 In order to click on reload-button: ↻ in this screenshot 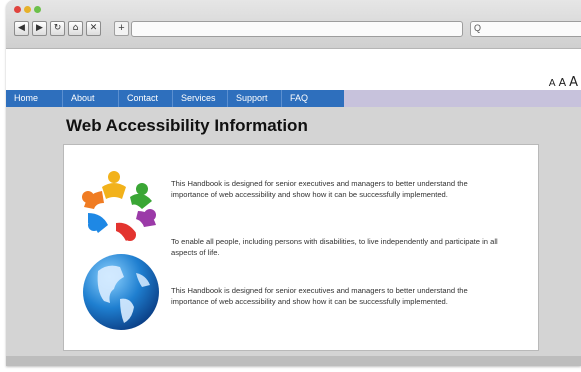, I will do `click(57, 28)`.